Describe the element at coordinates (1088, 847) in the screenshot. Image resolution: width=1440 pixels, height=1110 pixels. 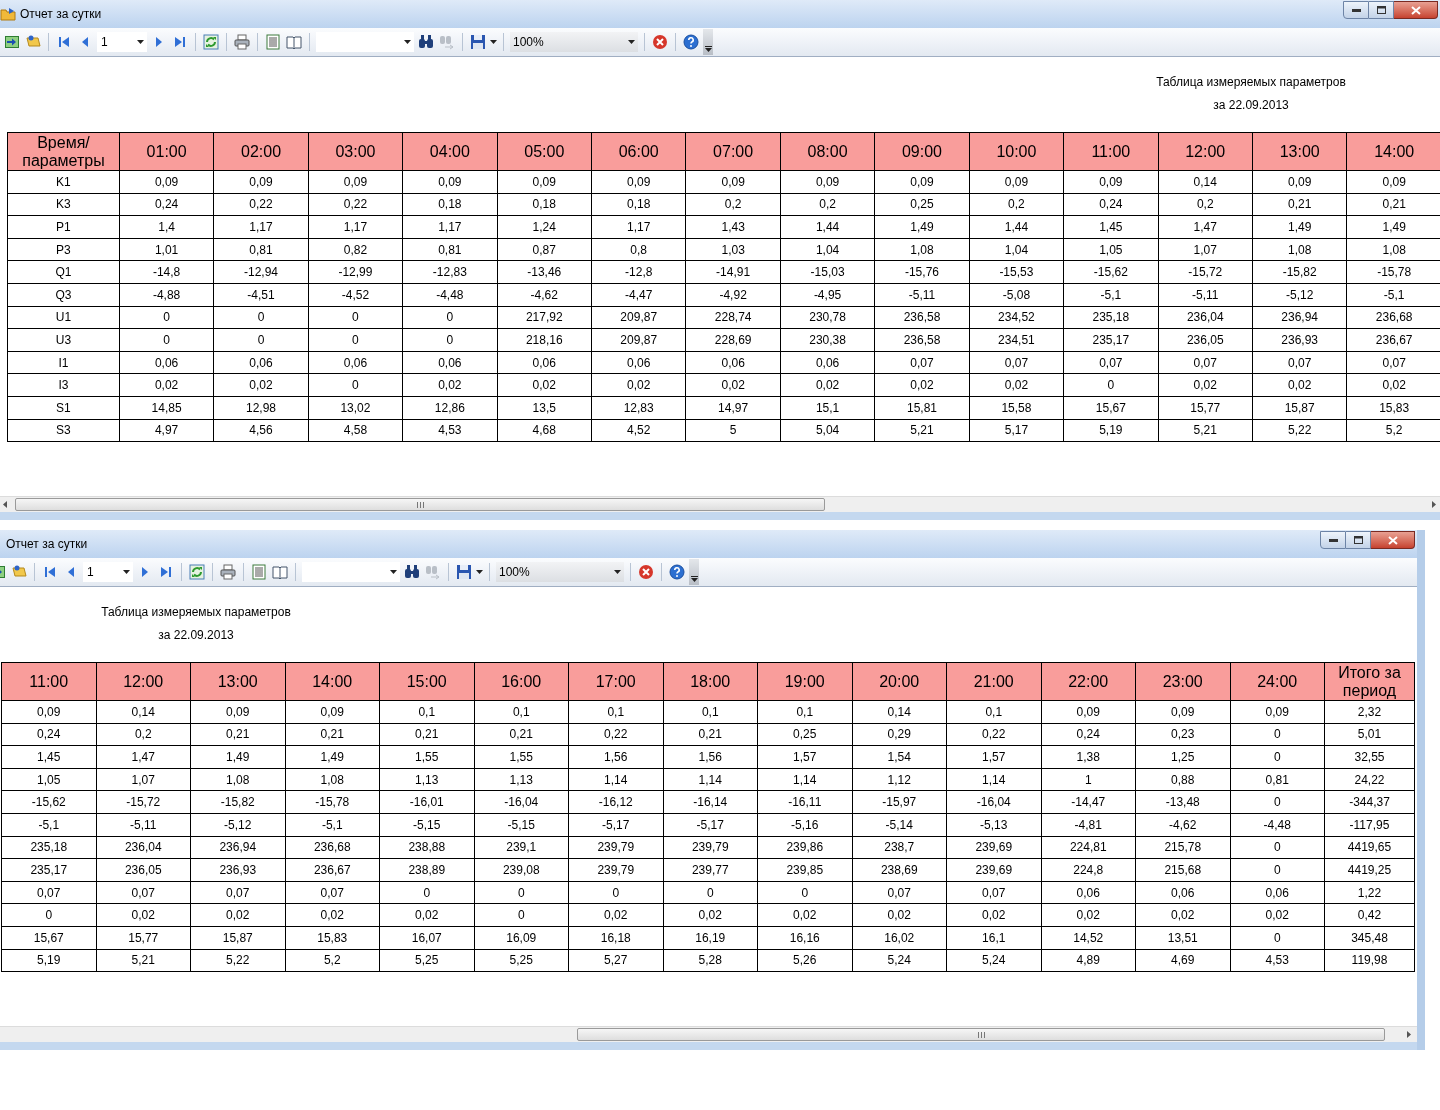
I see `table-cell: 224,81` at that location.